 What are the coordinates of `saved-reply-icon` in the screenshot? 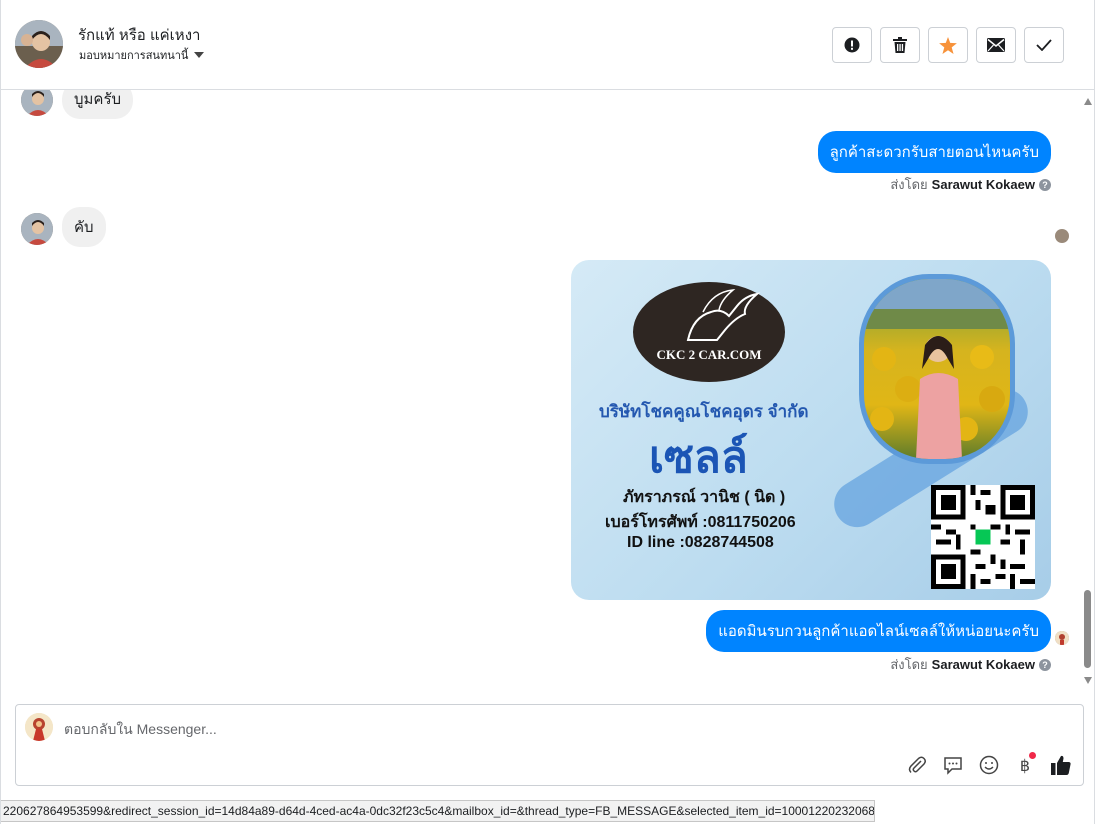 It's located at (953, 766).